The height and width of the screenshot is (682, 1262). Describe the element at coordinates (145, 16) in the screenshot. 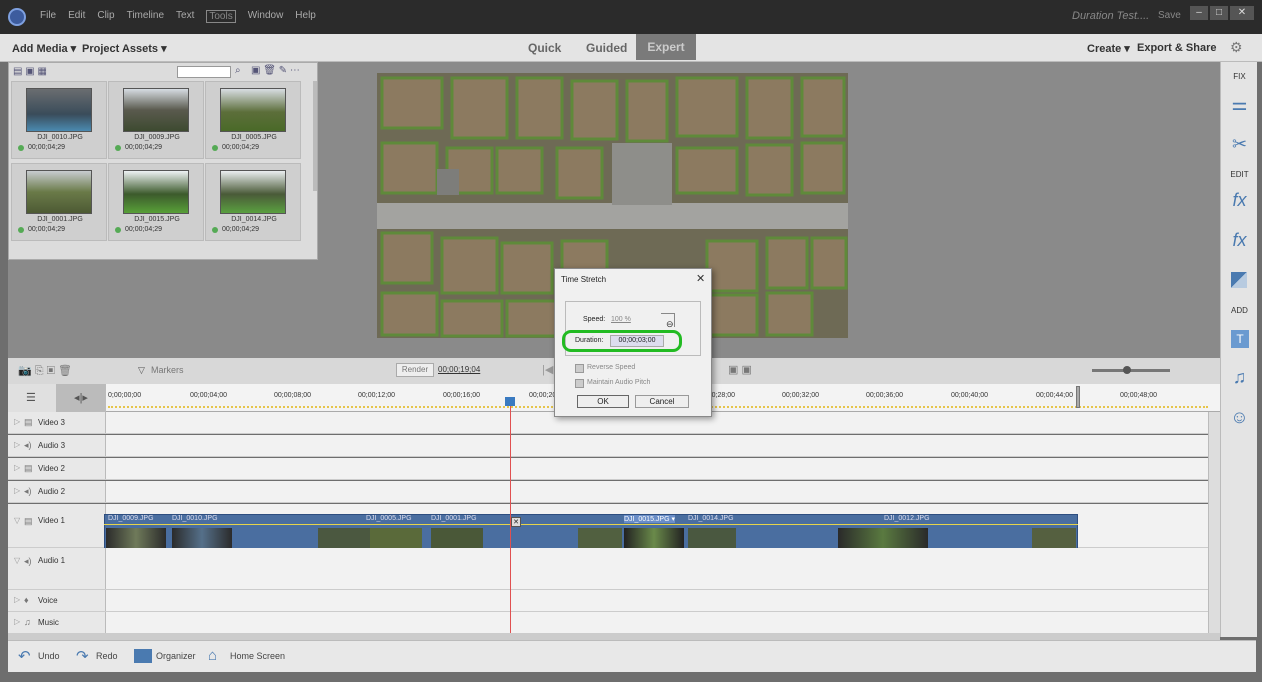

I see `menu-timeline: Timeline` at that location.